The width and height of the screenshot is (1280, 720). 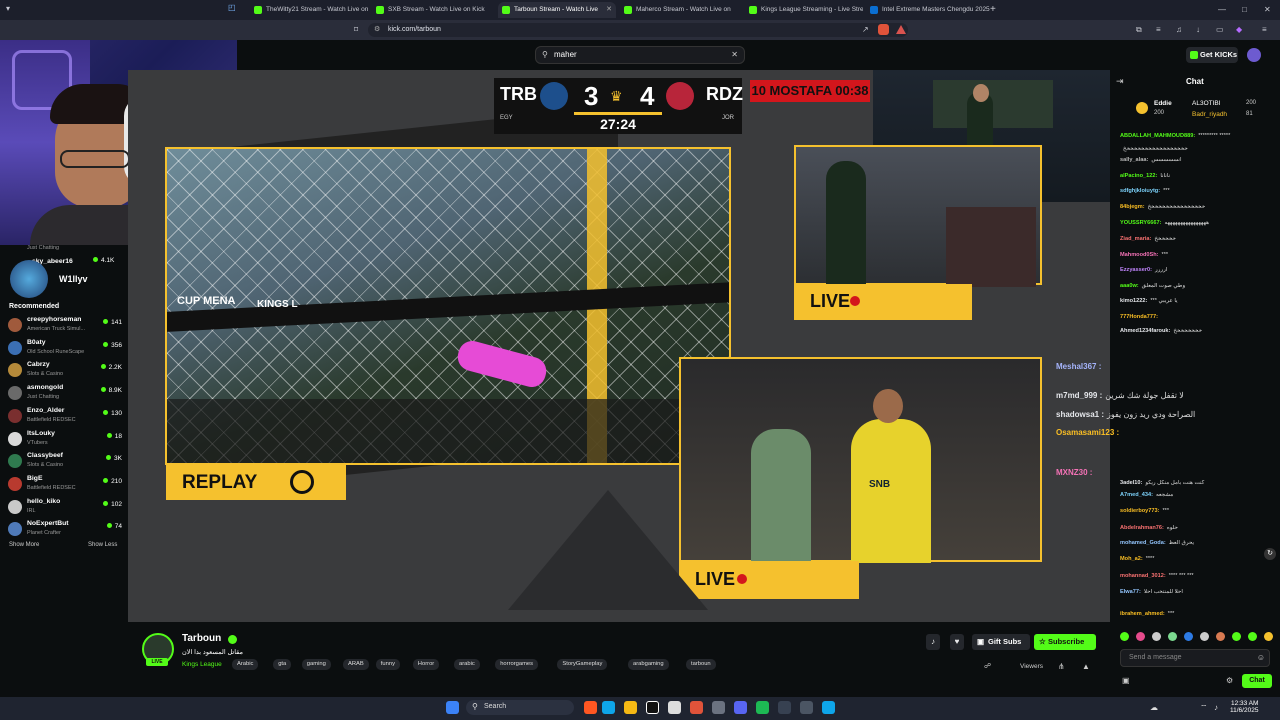 What do you see at coordinates (1270, 554) in the screenshot?
I see `scroll-down-icon: ↻` at bounding box center [1270, 554].